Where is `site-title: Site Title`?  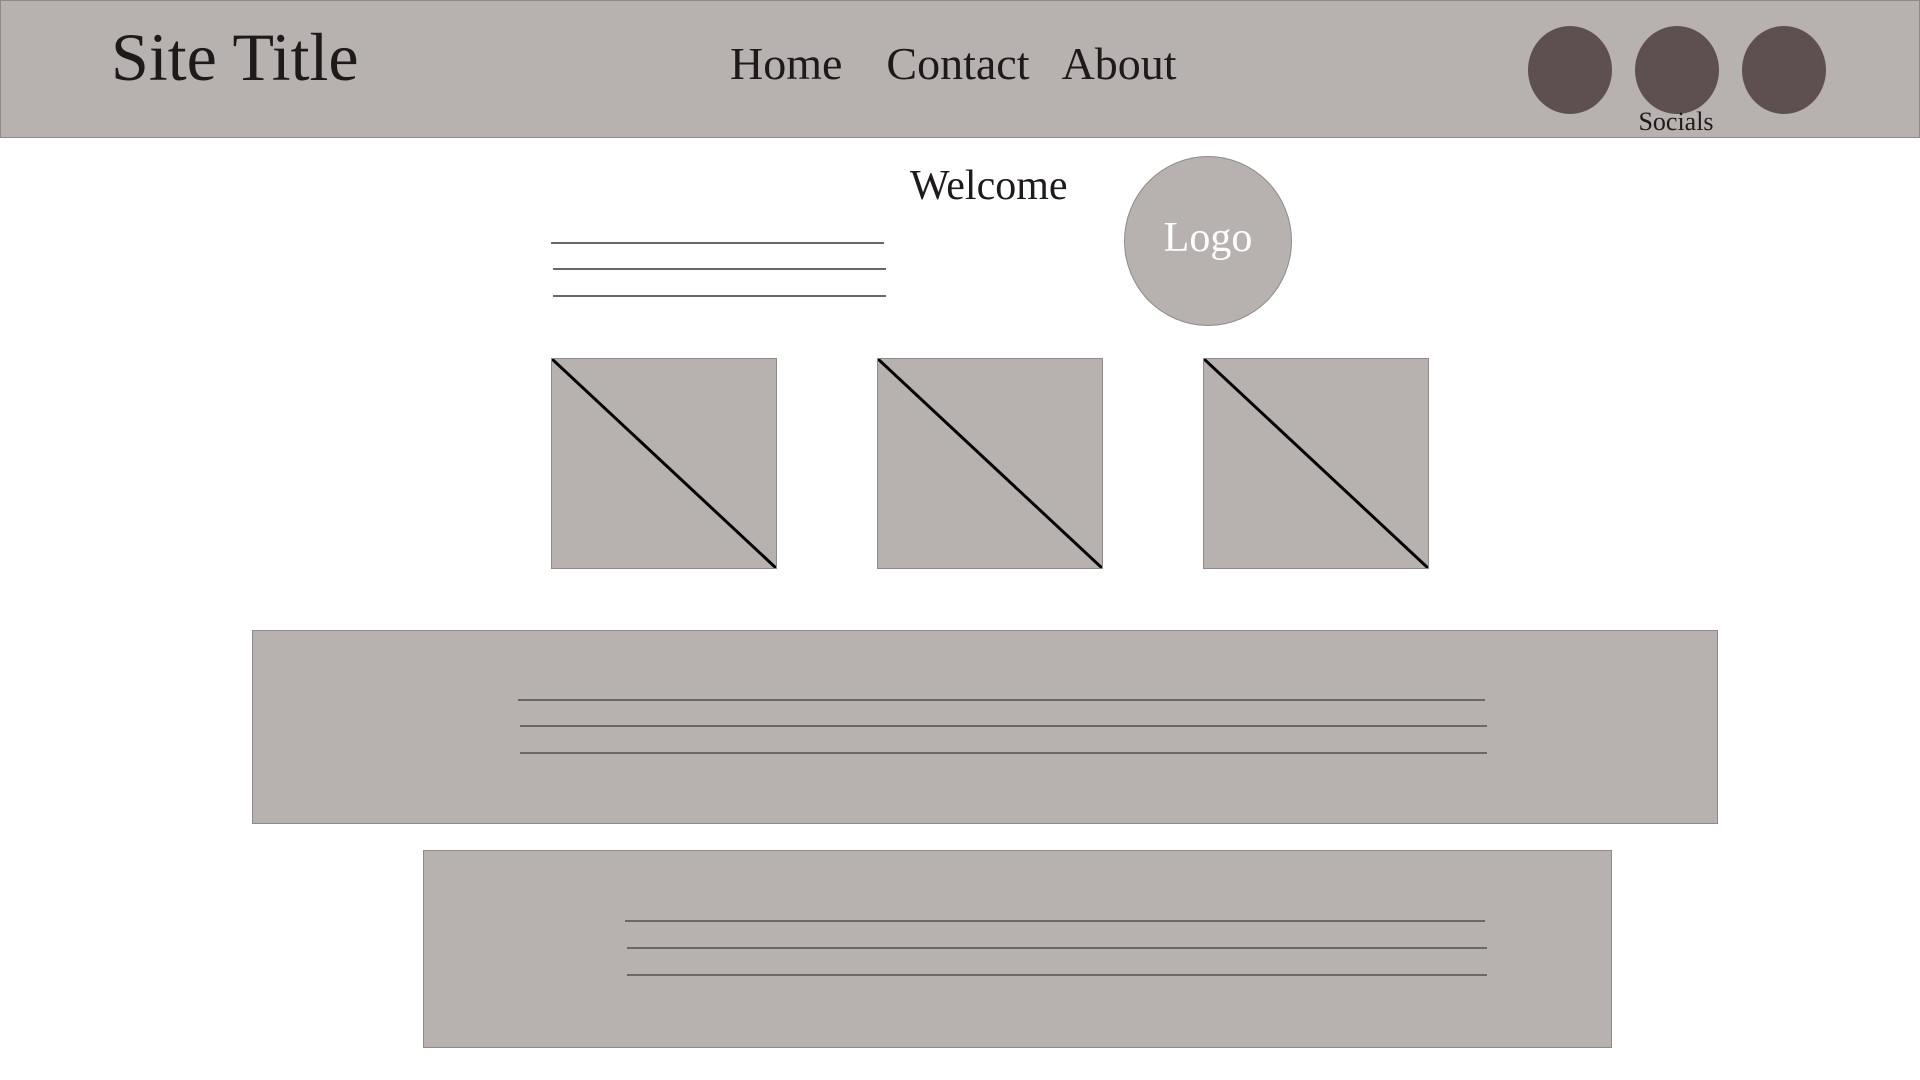 site-title: Site Title is located at coordinates (235, 57).